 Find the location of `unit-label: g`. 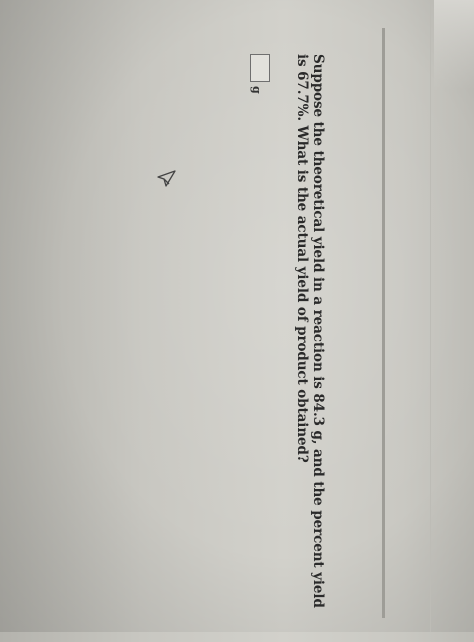

unit-label: g is located at coordinates (256, 90).